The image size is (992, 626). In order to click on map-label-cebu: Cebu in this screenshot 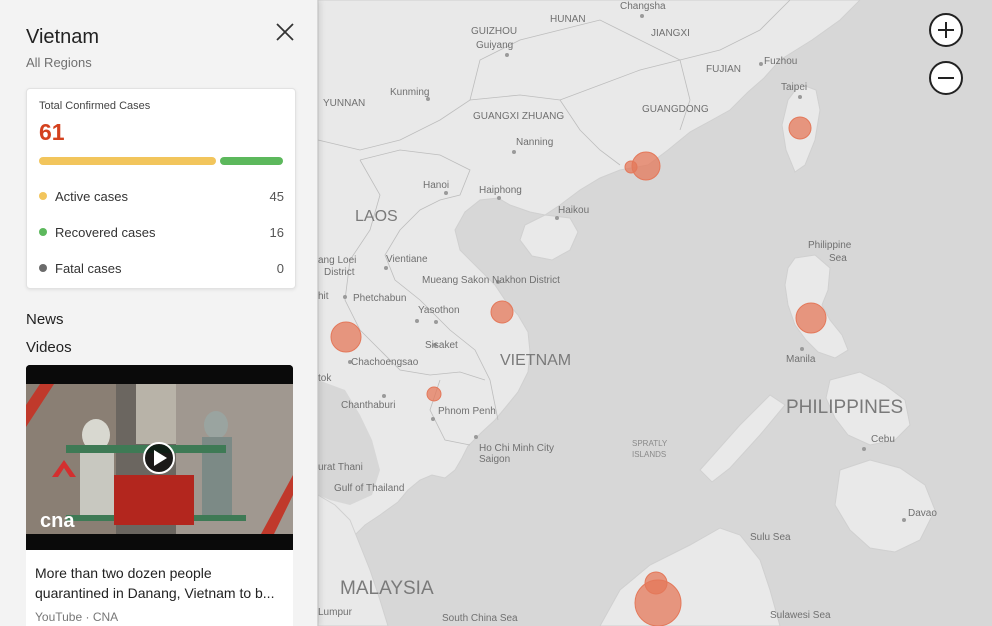, I will do `click(883, 439)`.